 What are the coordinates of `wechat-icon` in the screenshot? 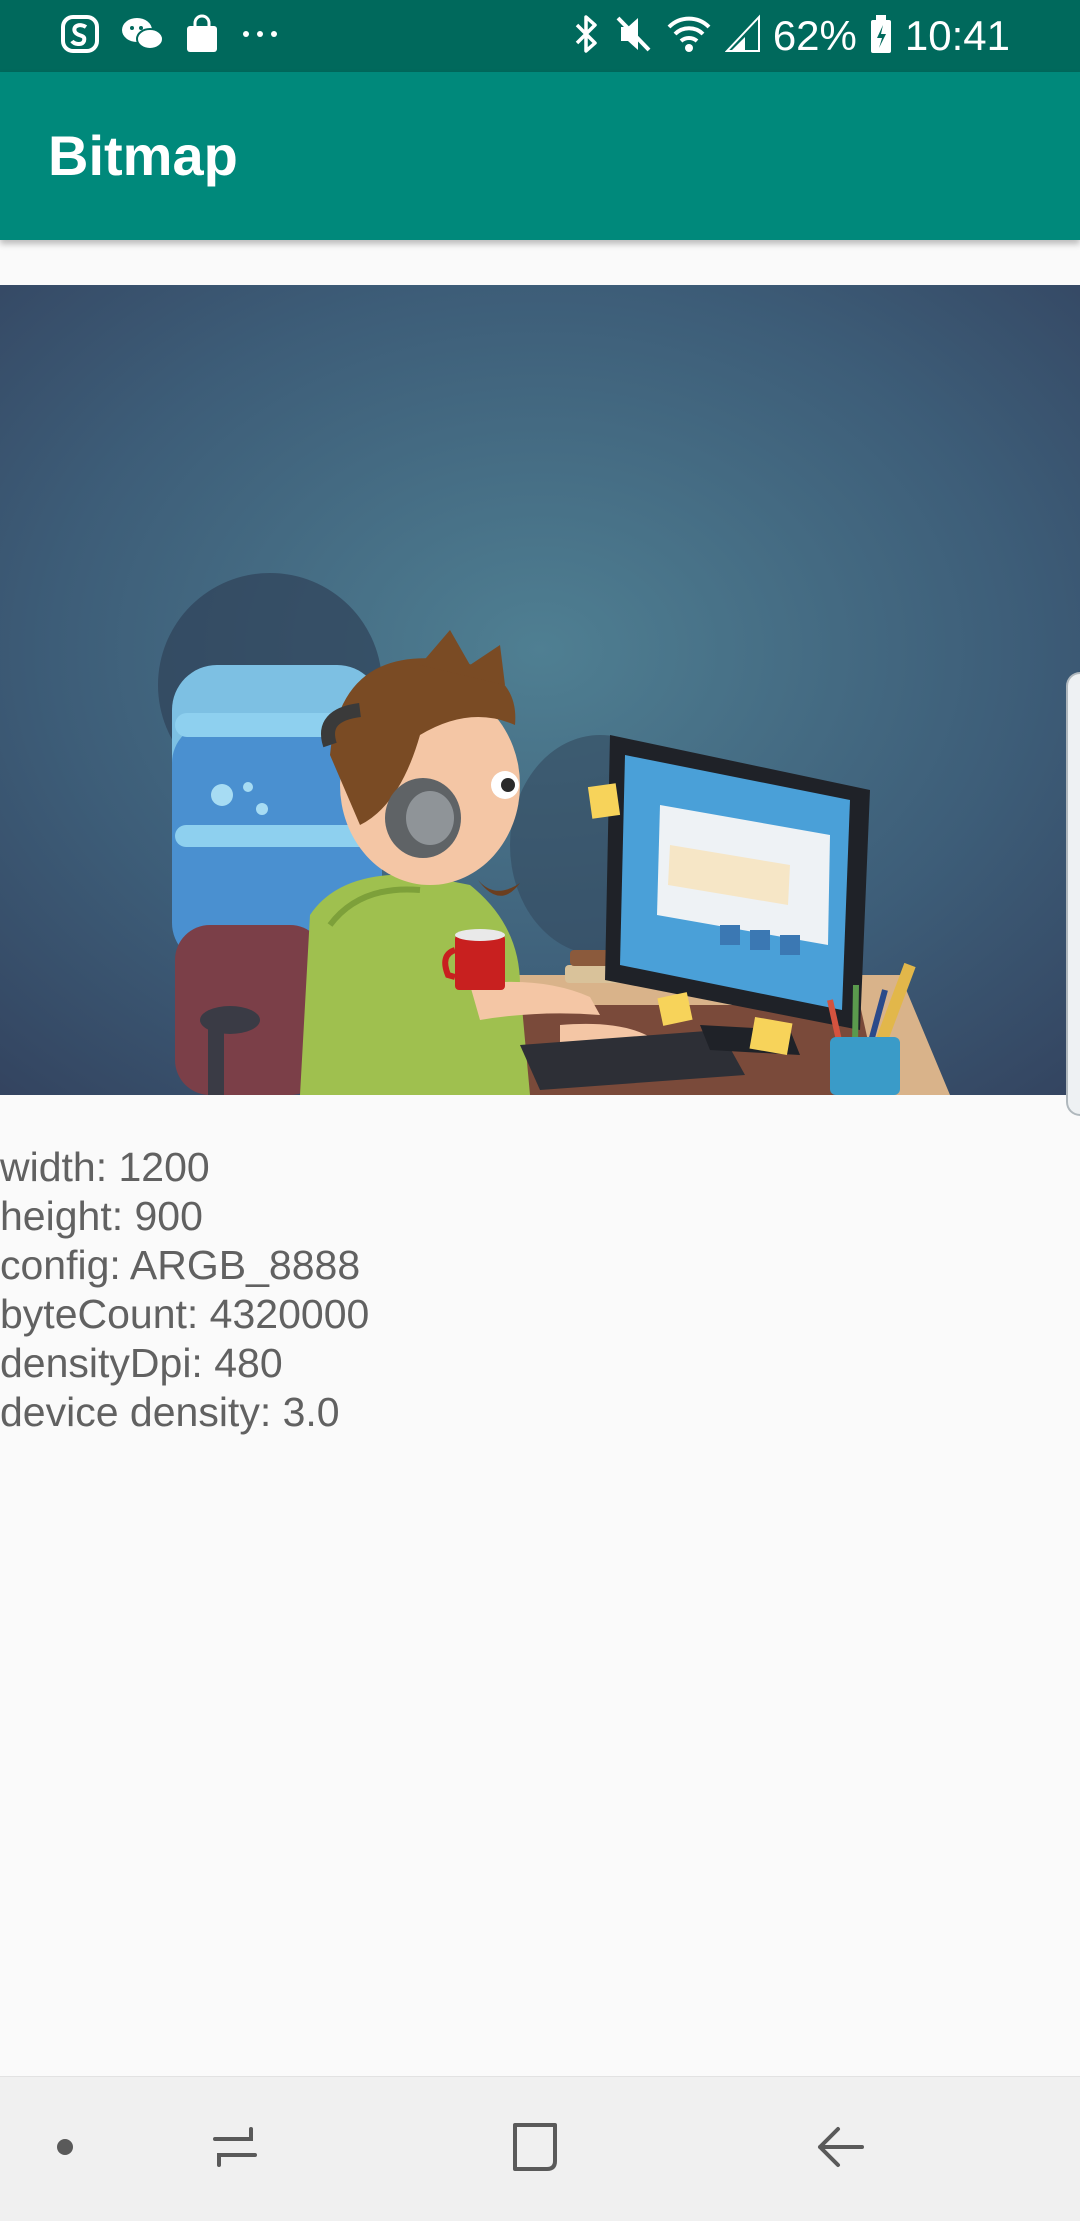 It's located at (142, 36).